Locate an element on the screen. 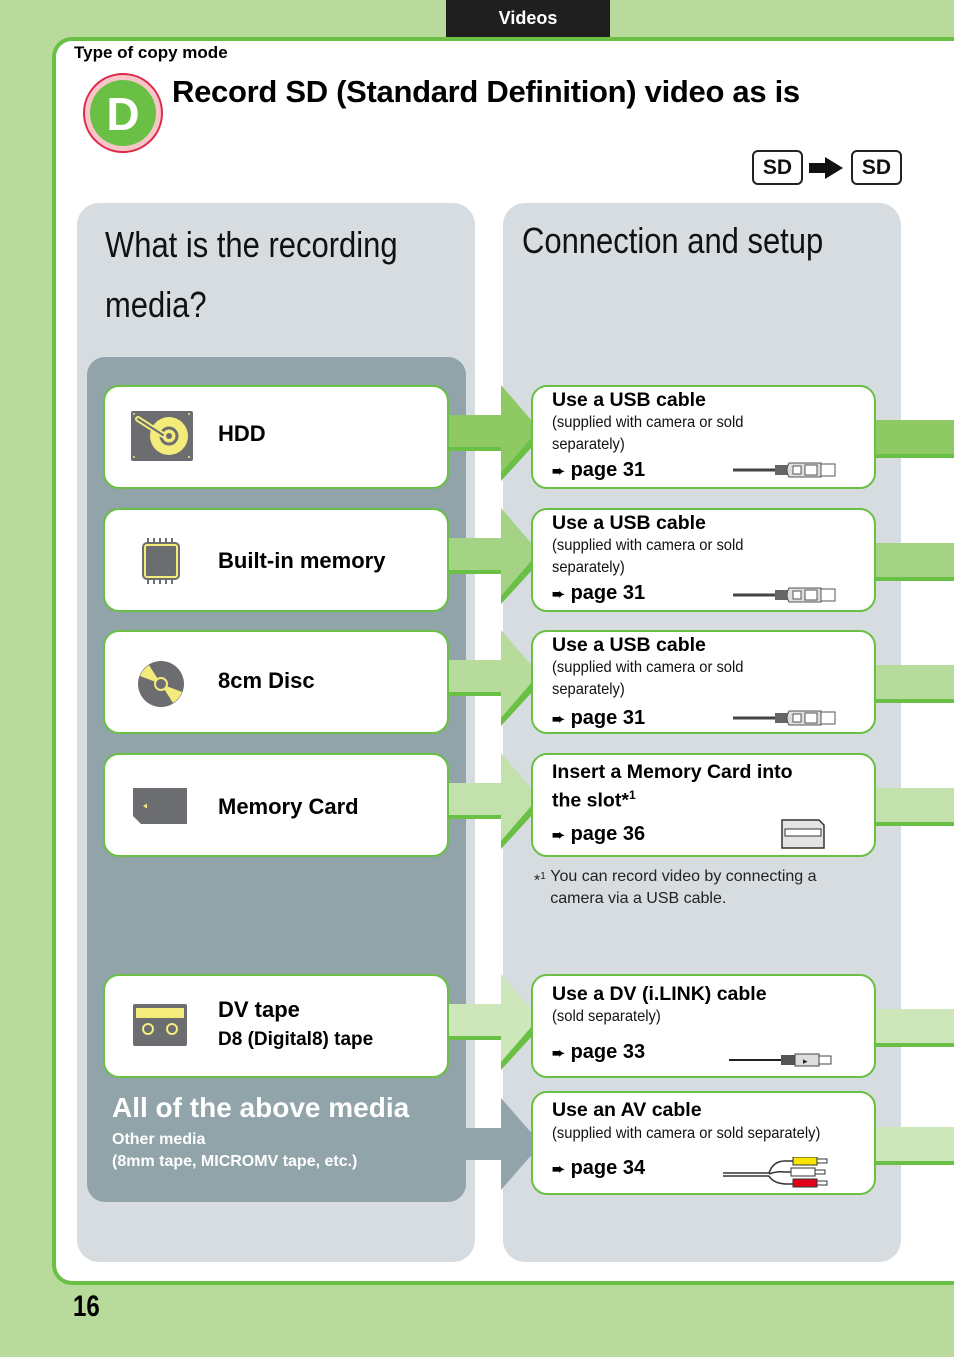 The image size is (954, 1357). format-conversion: SD SD is located at coordinates (827, 167).